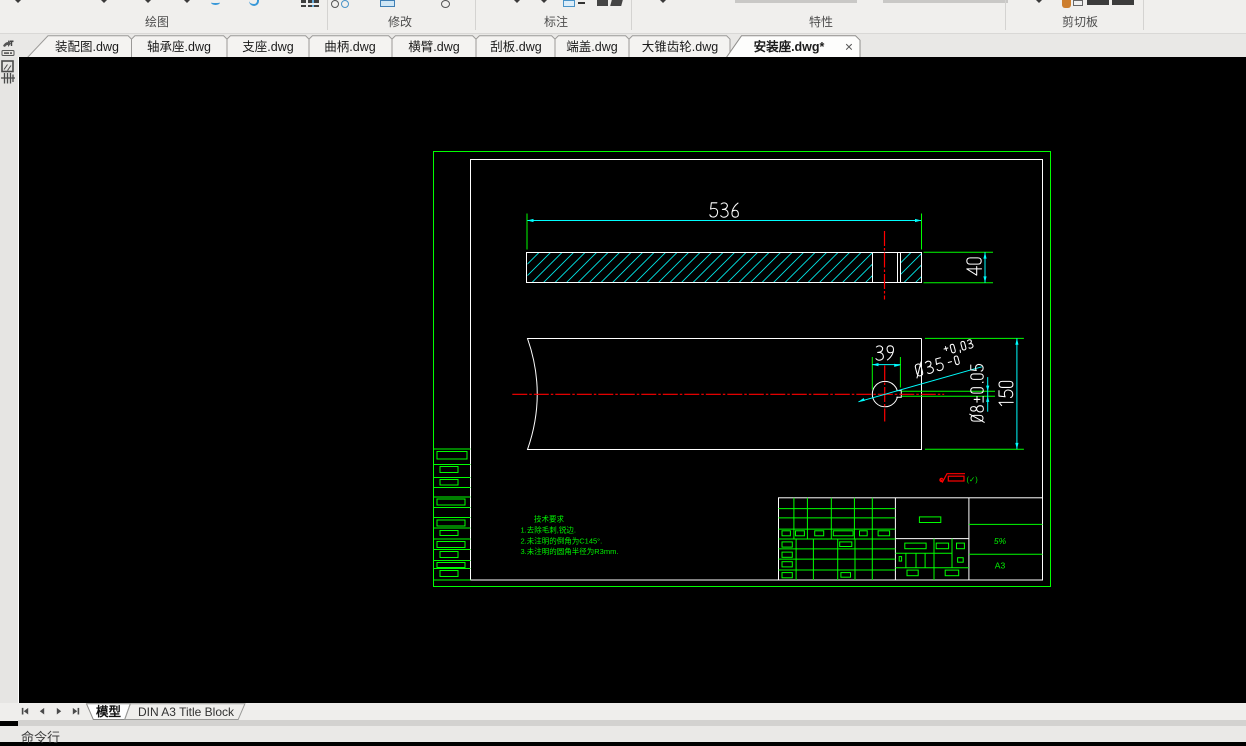 The image size is (1246, 746). What do you see at coordinates (570, 551) in the screenshot?
I see `svg-text: 3.未注明的圆角半径为R3mm.` at bounding box center [570, 551].